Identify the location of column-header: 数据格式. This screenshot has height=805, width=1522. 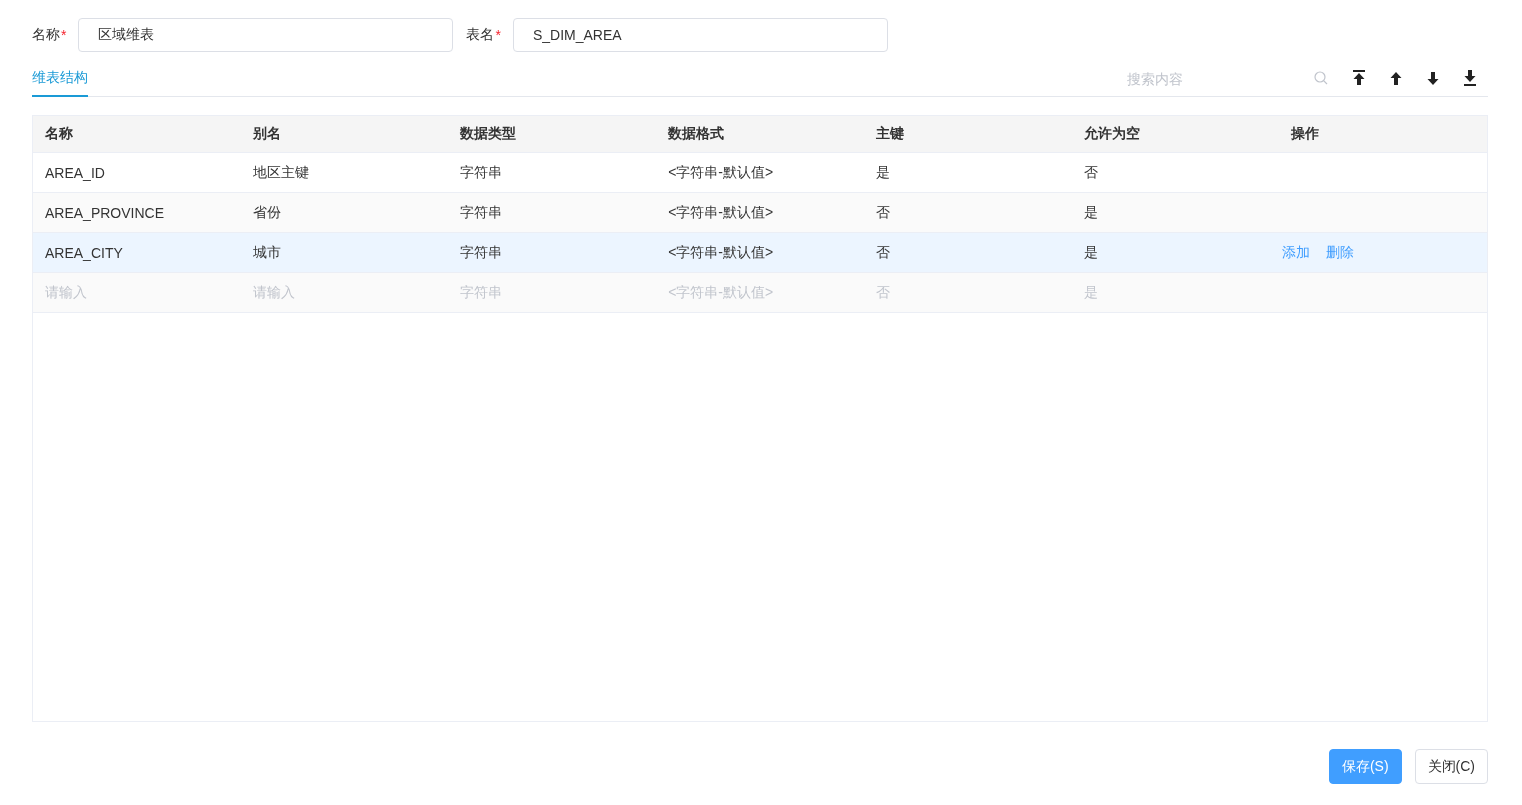
(696, 133).